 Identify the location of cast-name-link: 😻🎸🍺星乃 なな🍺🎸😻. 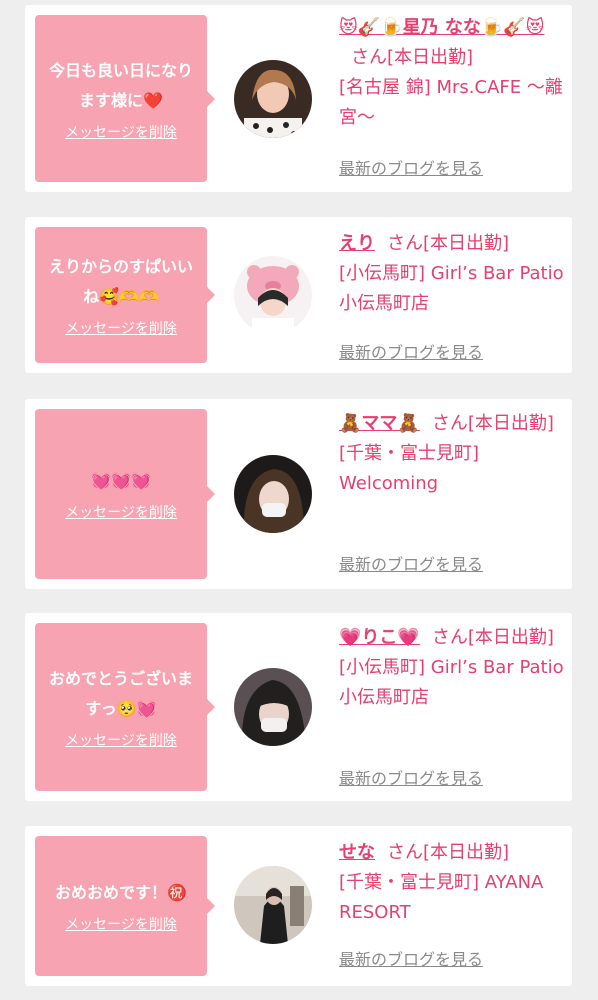
(441, 27).